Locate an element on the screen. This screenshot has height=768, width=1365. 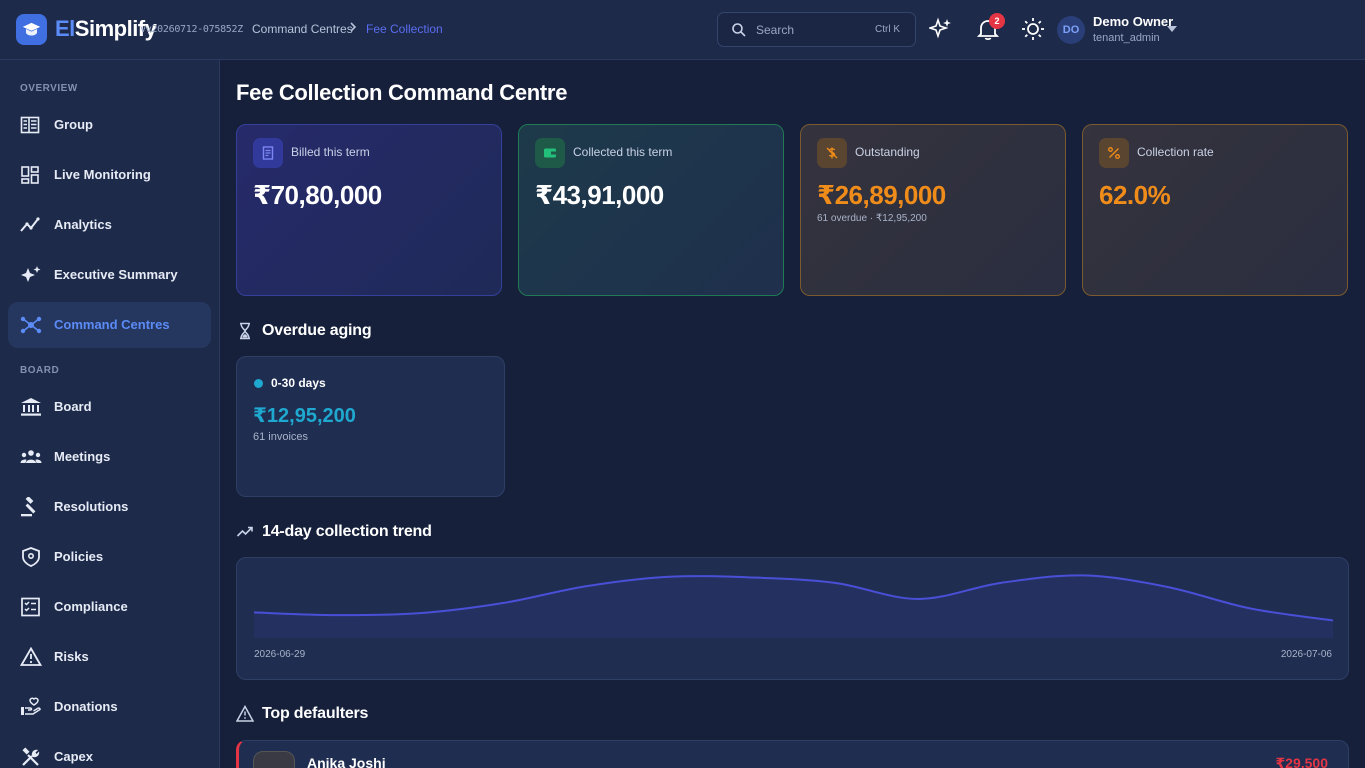
percent-icon is located at coordinates (1114, 153).